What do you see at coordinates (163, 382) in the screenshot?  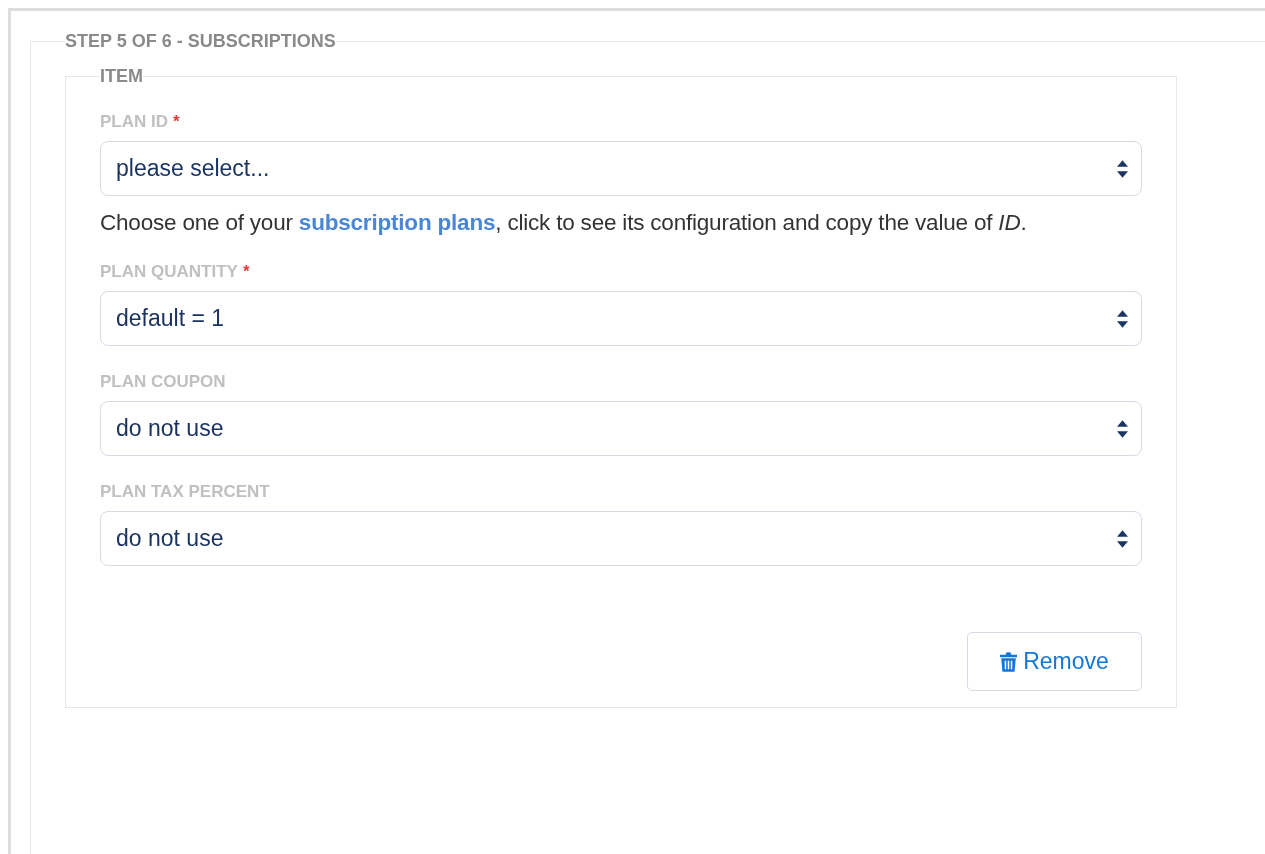 I see `field-label: PLAN COUPON` at bounding box center [163, 382].